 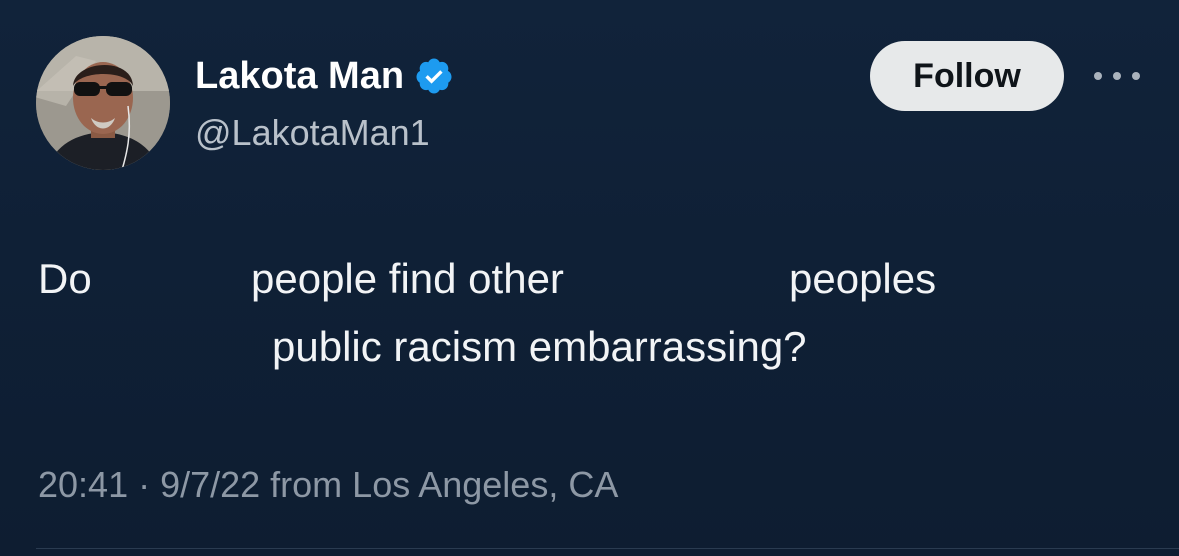 What do you see at coordinates (539, 346) in the screenshot?
I see `tweet-text-line: public racism embarrassing?` at bounding box center [539, 346].